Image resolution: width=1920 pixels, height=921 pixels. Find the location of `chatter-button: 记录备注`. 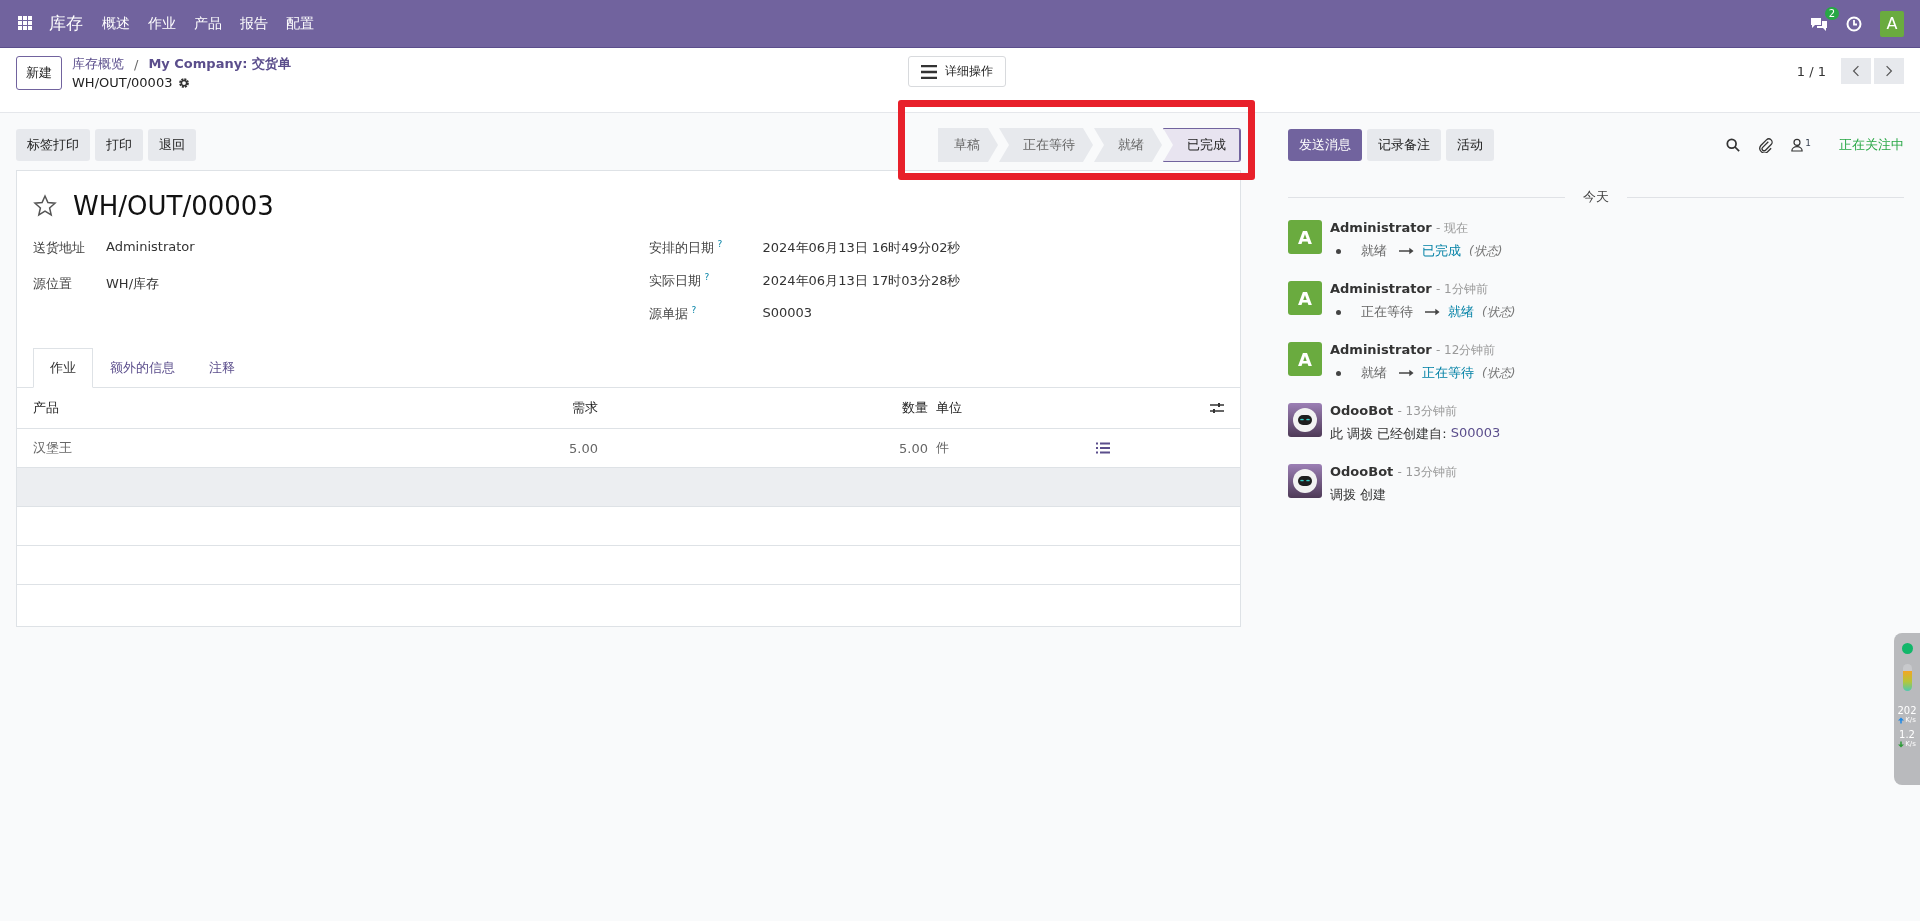

chatter-button: 记录备注 is located at coordinates (1404, 145).